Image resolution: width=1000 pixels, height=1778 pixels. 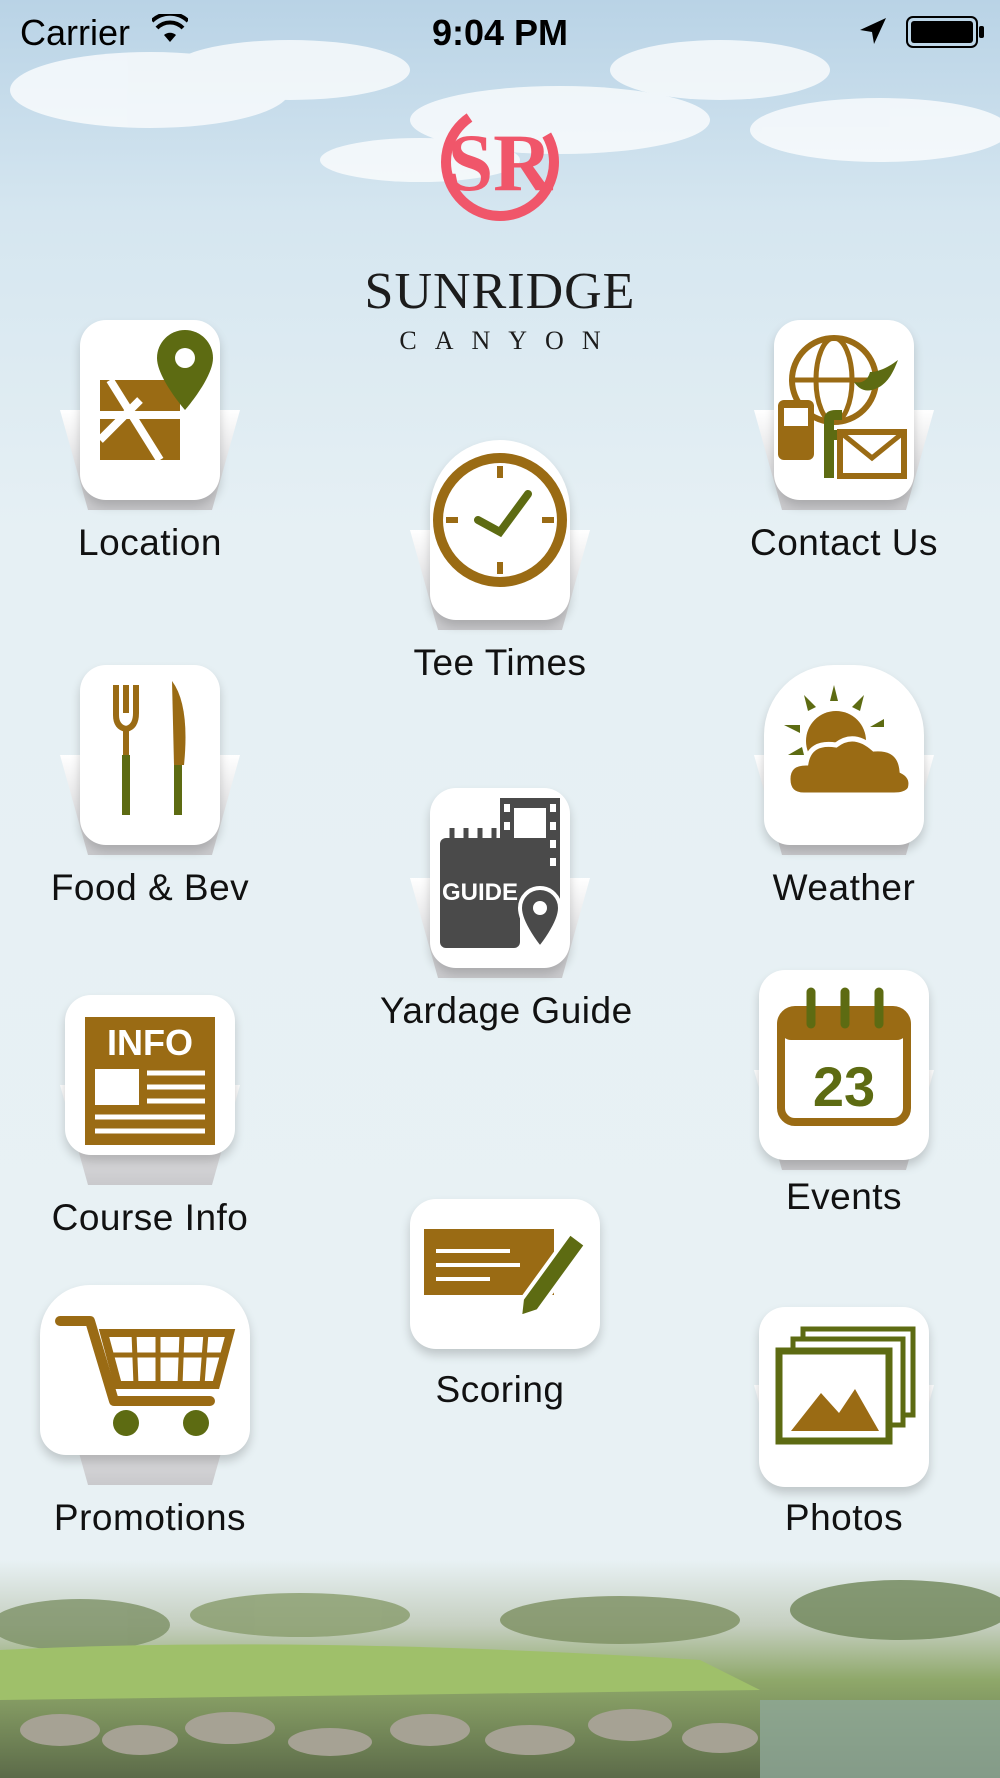 What do you see at coordinates (500, 520) in the screenshot?
I see `clock-icon` at bounding box center [500, 520].